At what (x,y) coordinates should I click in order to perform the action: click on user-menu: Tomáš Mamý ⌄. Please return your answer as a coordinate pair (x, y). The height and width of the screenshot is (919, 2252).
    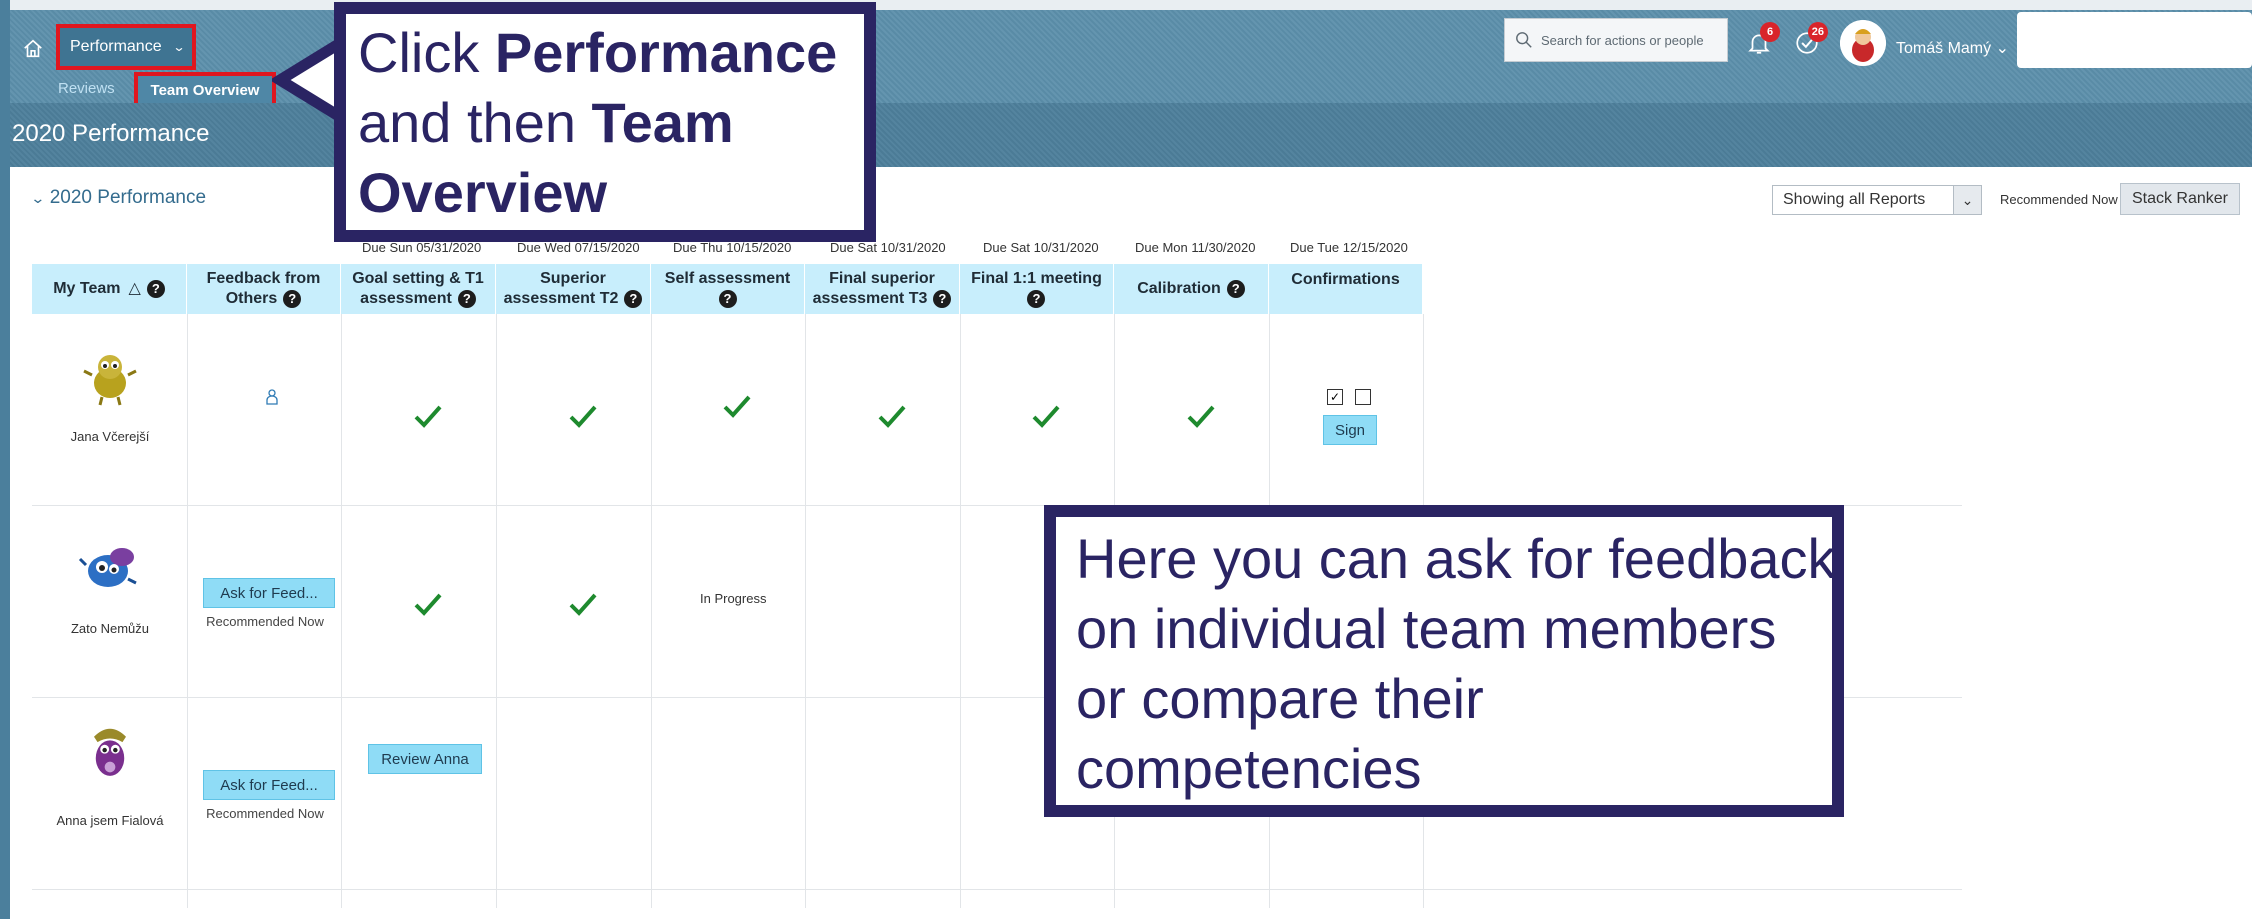
    Looking at the image, I should click on (1952, 48).